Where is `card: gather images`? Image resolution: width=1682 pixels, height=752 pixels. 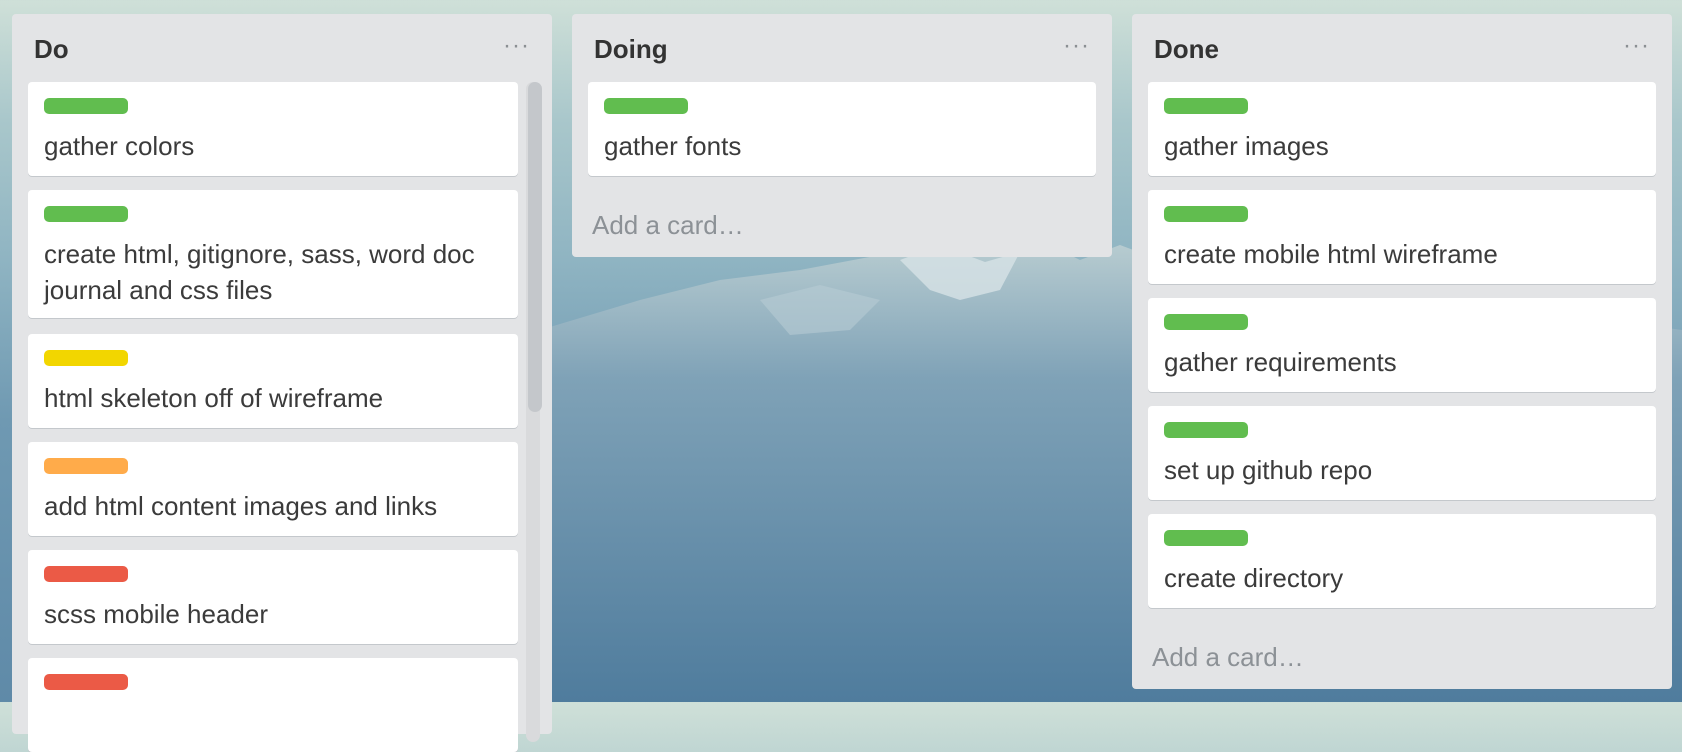 card: gather images is located at coordinates (1402, 129).